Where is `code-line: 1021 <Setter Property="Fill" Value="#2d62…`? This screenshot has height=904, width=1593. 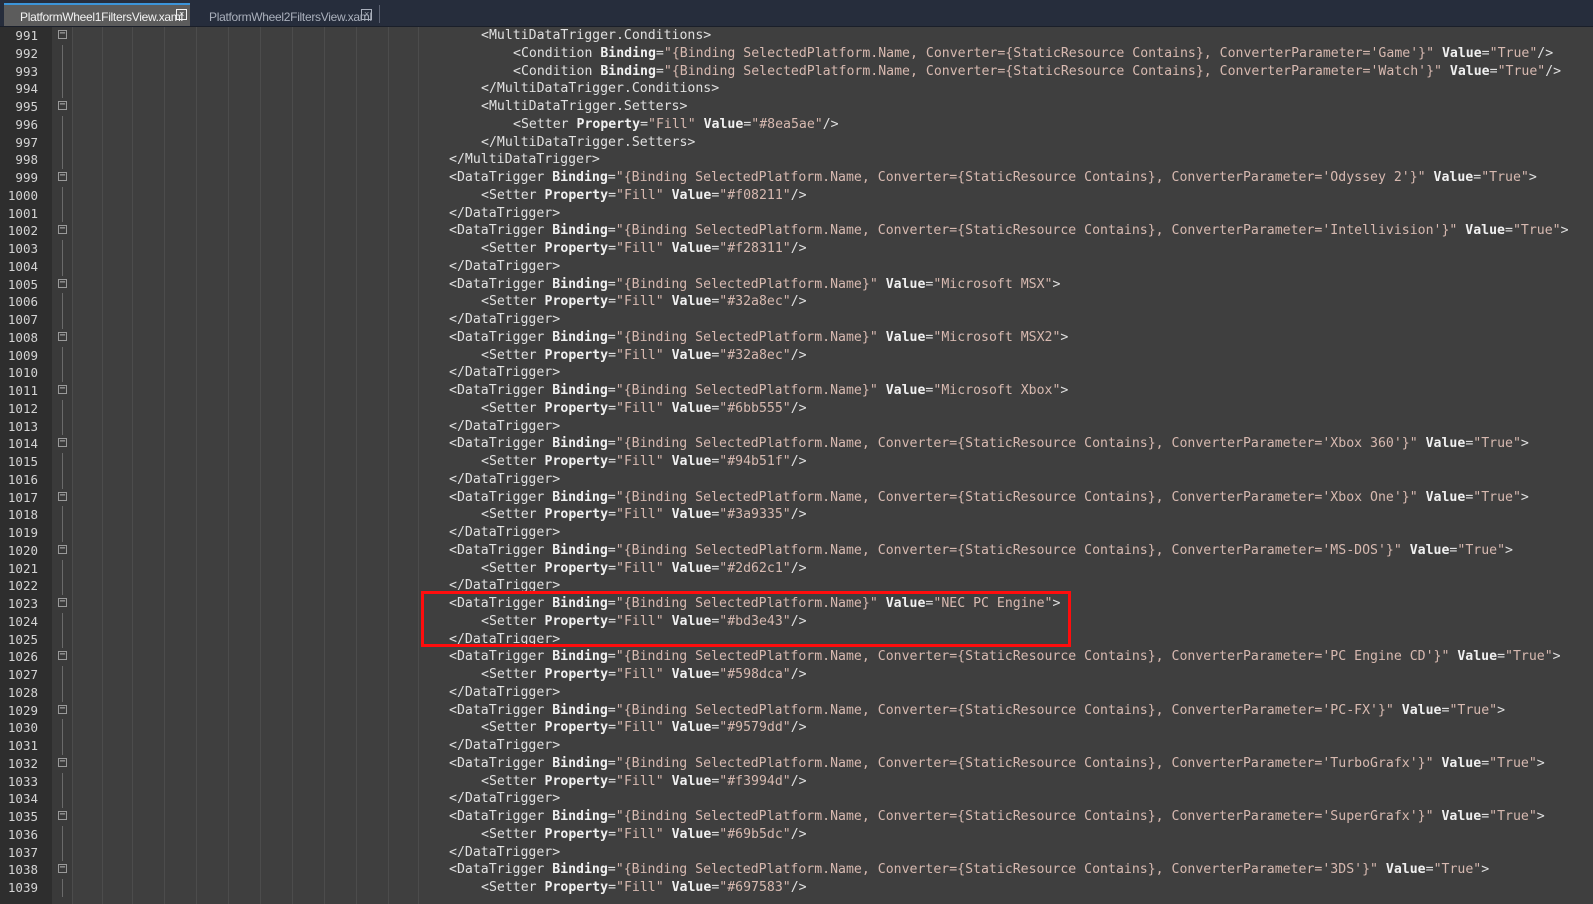
code-line: 1021 <Setter Property="Fill" Value="#2d62… is located at coordinates (796, 568).